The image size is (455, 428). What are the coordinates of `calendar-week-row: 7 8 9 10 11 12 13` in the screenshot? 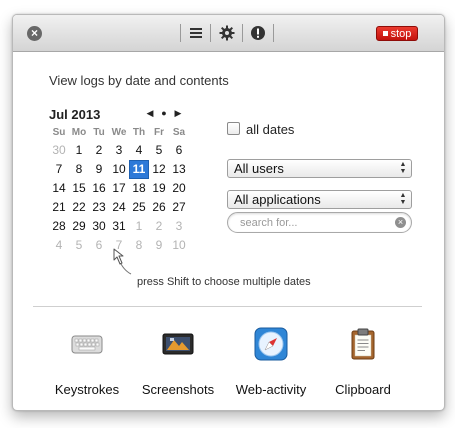 It's located at (119, 169).